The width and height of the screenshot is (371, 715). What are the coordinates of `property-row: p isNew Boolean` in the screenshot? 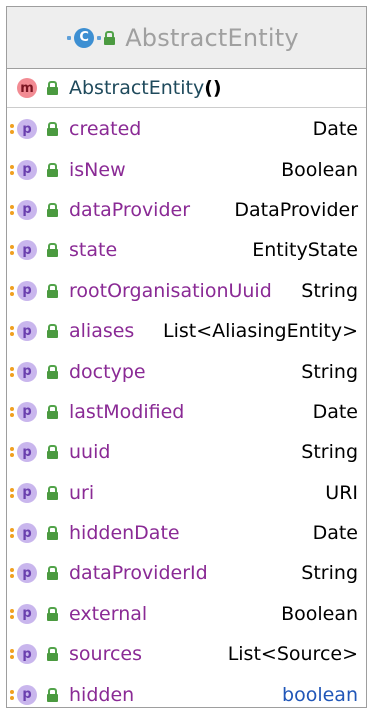 It's located at (186, 169).